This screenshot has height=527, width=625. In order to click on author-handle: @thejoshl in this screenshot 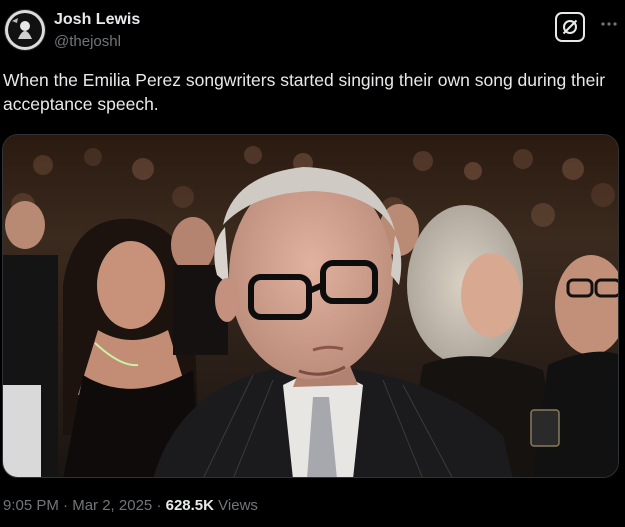, I will do `click(87, 41)`.